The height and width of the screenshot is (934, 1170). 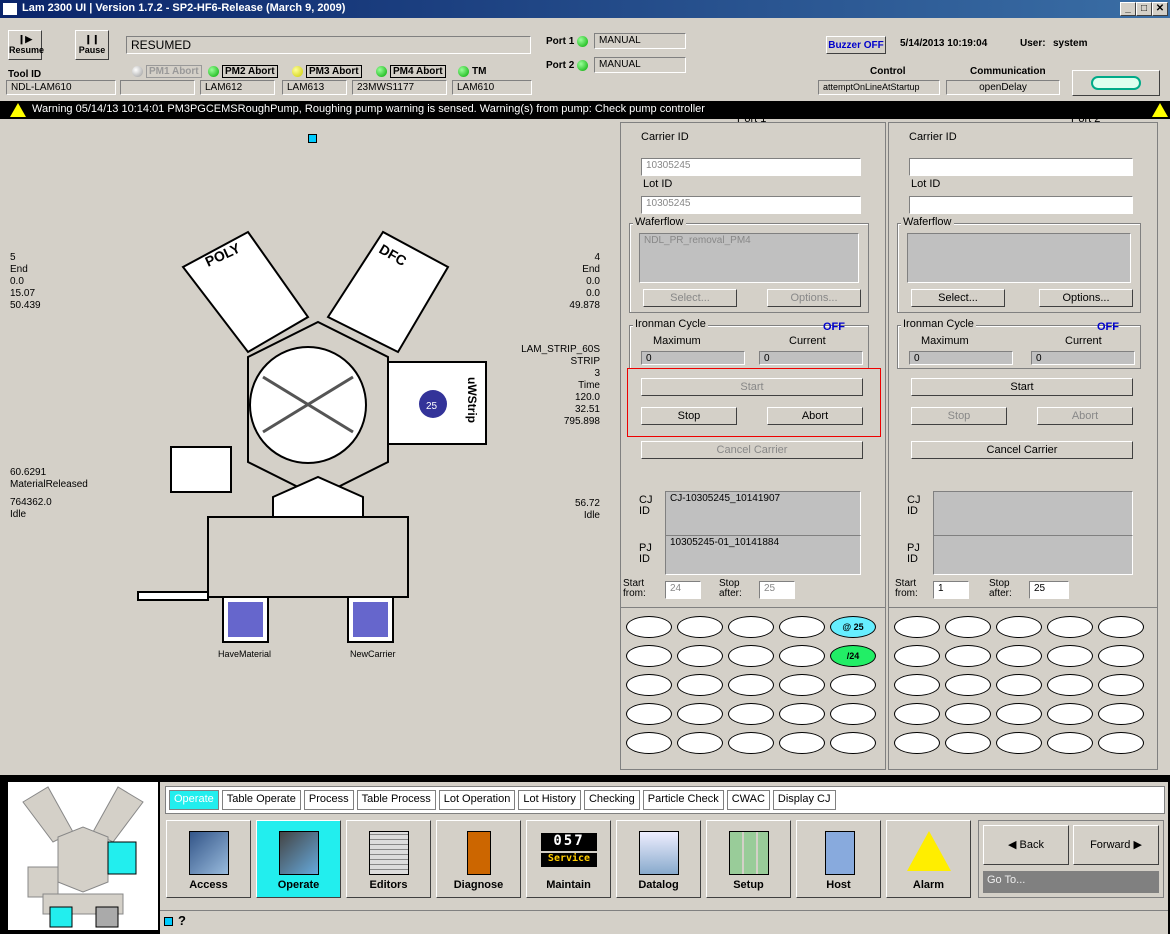 What do you see at coordinates (1022, 450) in the screenshot?
I see `port2-cancel-carrier-button: Cancel Carrier` at bounding box center [1022, 450].